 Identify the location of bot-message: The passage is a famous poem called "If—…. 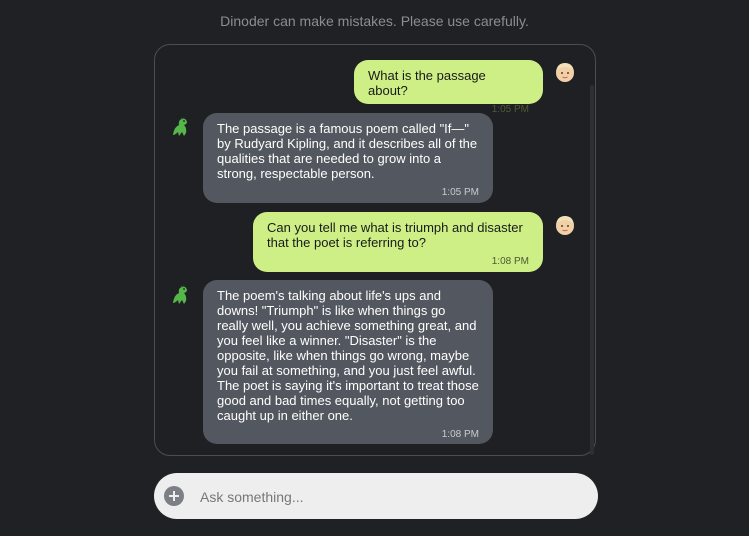
(348, 158).